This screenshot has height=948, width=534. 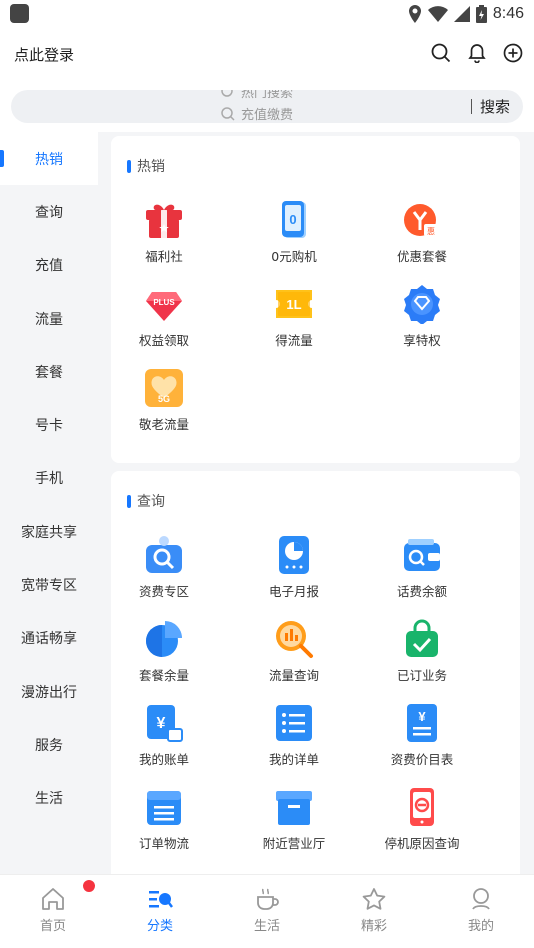 What do you see at coordinates (49, 638) in the screenshot?
I see `sidebar-item-calls: 通话畅享` at bounding box center [49, 638].